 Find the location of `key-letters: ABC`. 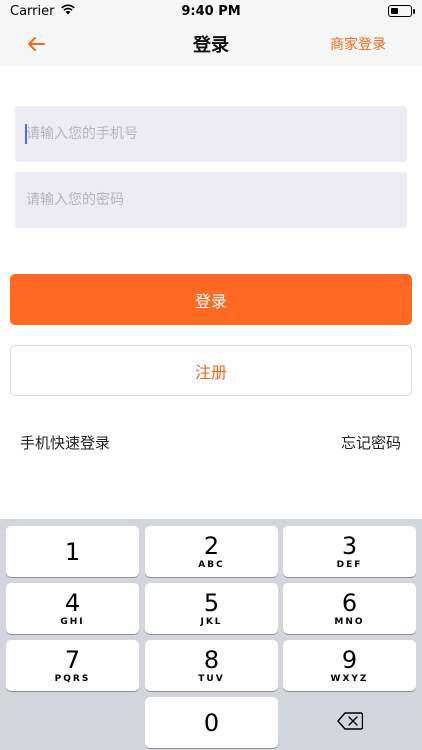

key-letters: ABC is located at coordinates (211, 565).